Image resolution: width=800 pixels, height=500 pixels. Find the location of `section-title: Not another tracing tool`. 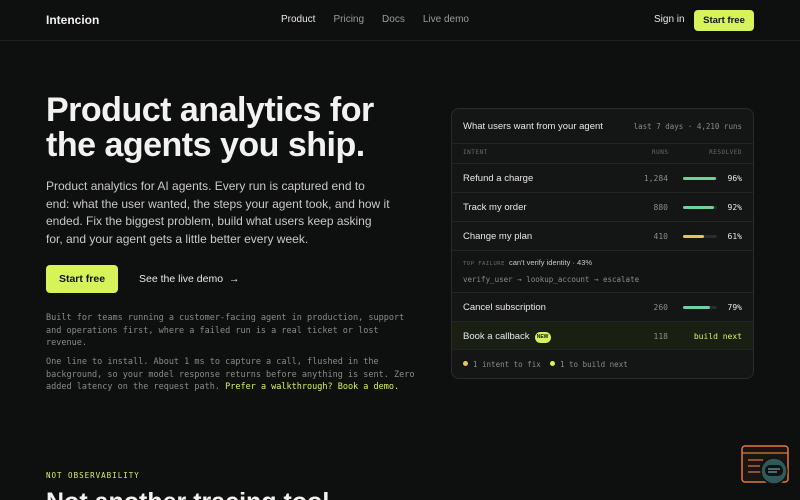

section-title: Not another tracing tool is located at coordinates (187, 494).